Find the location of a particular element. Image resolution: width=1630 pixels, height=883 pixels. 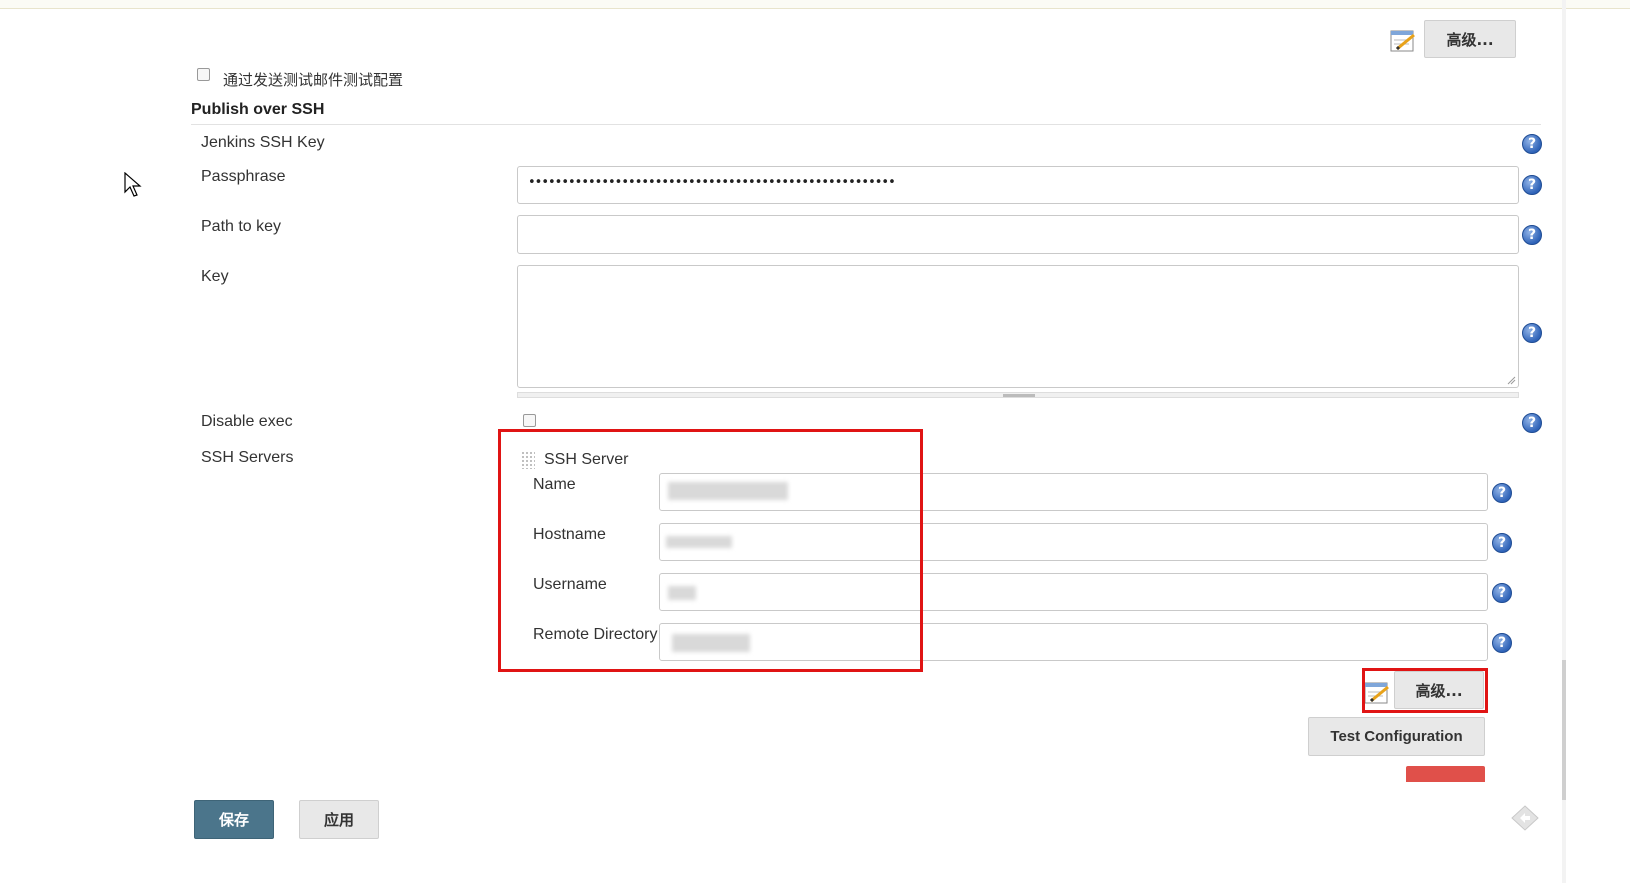

test-email-checkbox-label: 通过发送测试邮件测试配置 is located at coordinates (313, 80).